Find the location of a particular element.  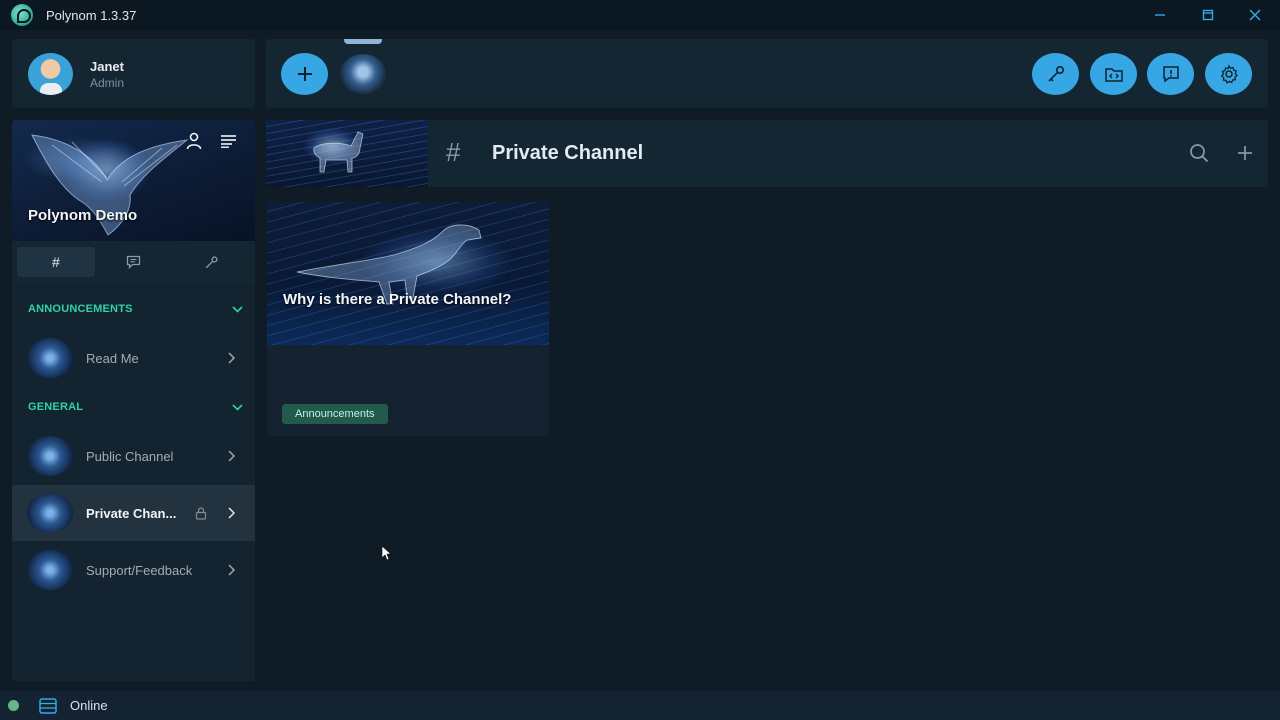

minimize-icon is located at coordinates (1160, 15).